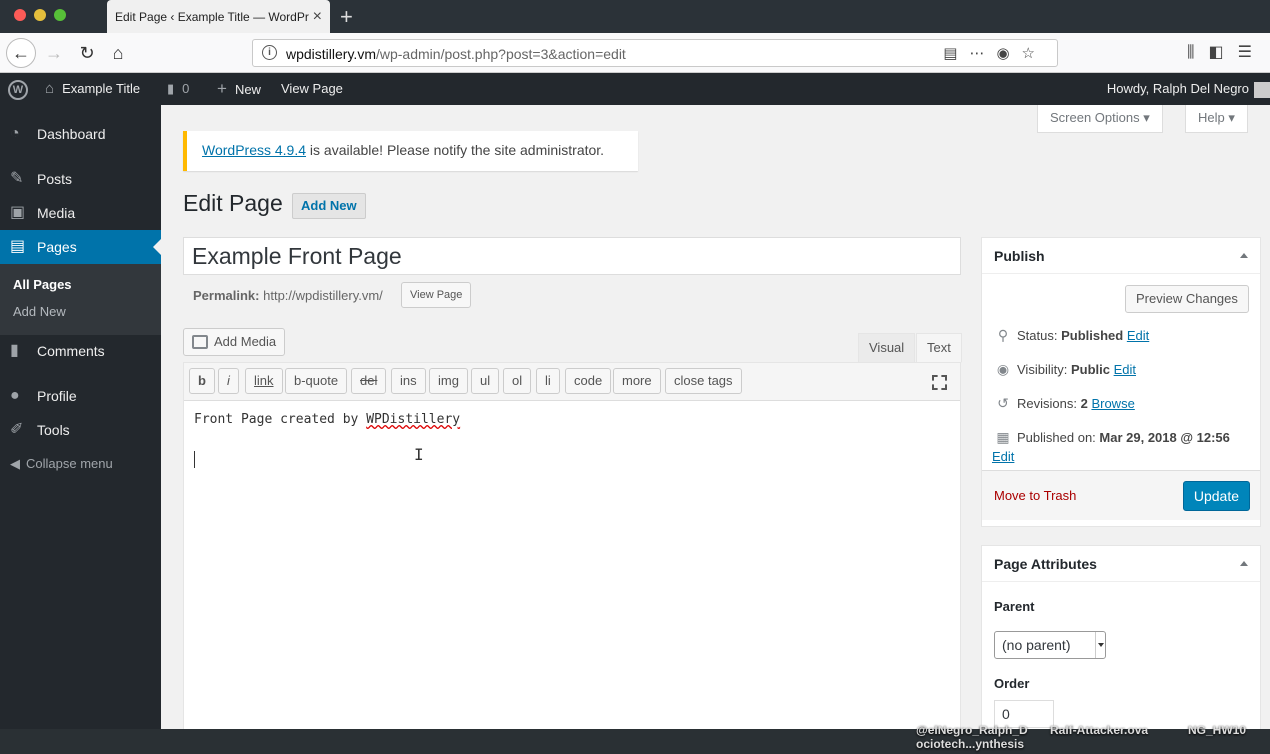 Image resolution: width=1270 pixels, height=754 pixels. Describe the element at coordinates (54, 53) in the screenshot. I see `forward-icon: →` at that location.